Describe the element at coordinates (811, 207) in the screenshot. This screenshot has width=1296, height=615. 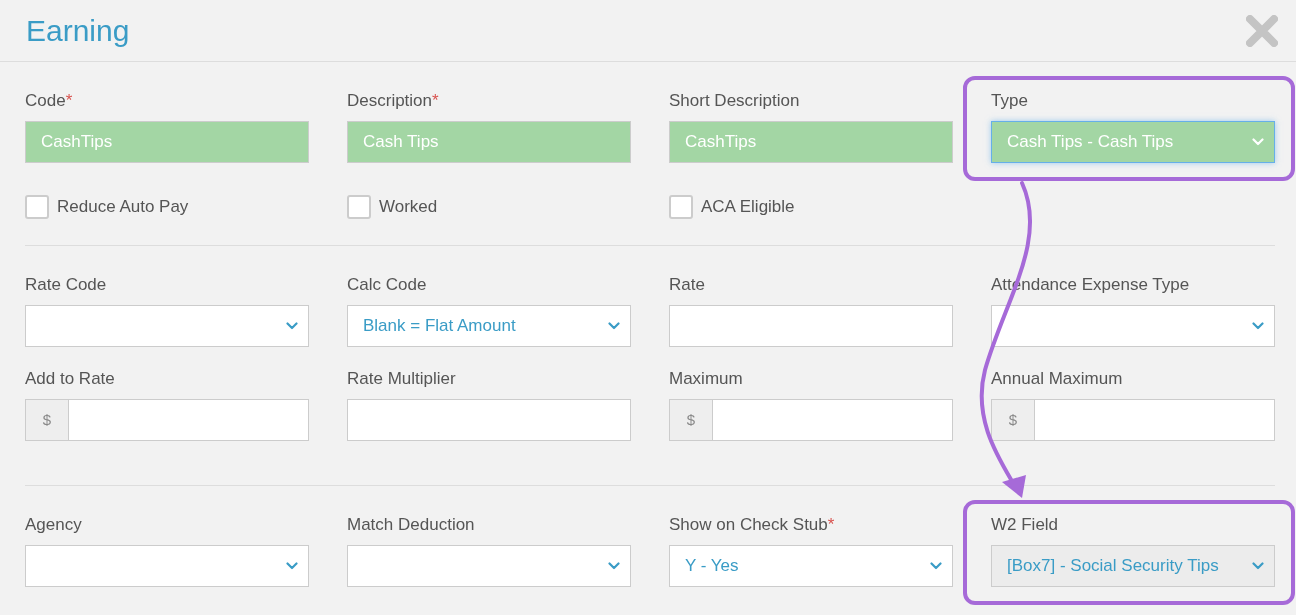
I see `checkbox-label: ACA Eligible` at that location.